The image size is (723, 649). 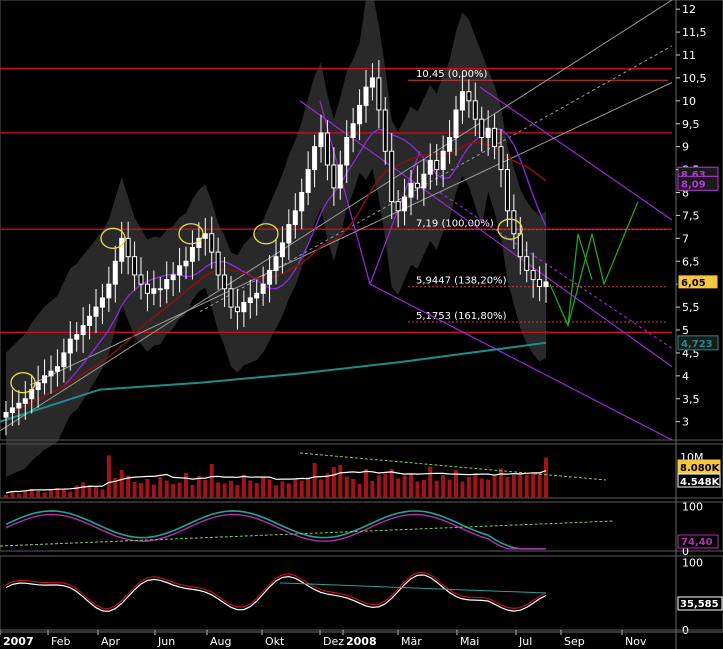 What do you see at coordinates (361, 593) in the screenshot?
I see `momentum-panel` at bounding box center [361, 593].